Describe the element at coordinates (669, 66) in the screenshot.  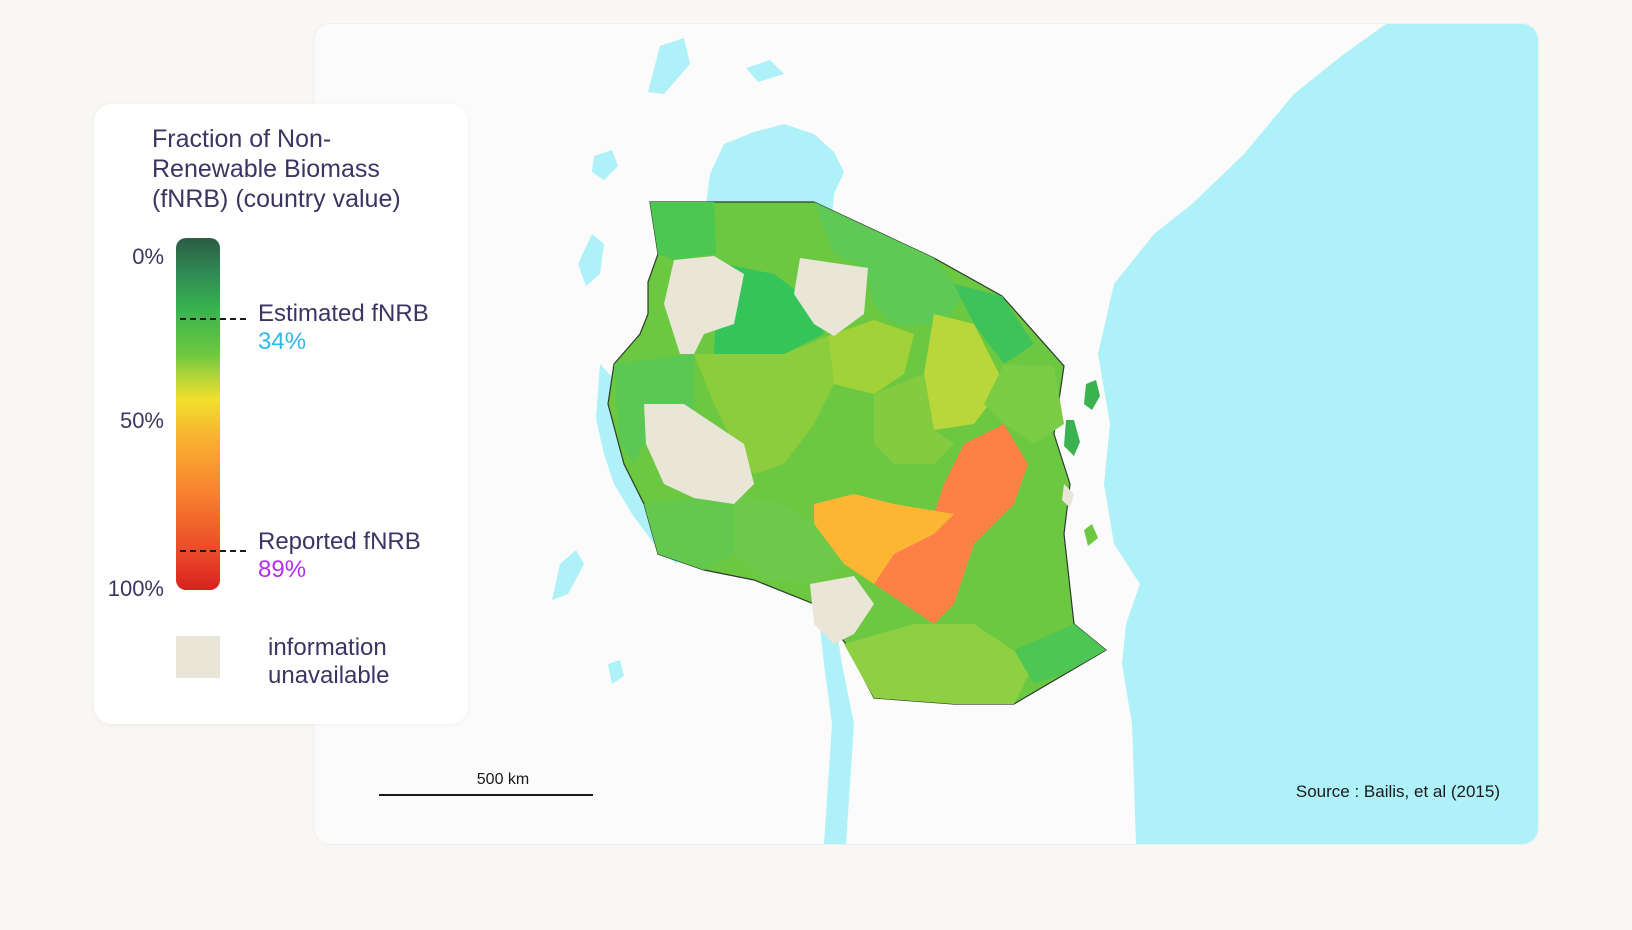
I see `lake-albert` at that location.